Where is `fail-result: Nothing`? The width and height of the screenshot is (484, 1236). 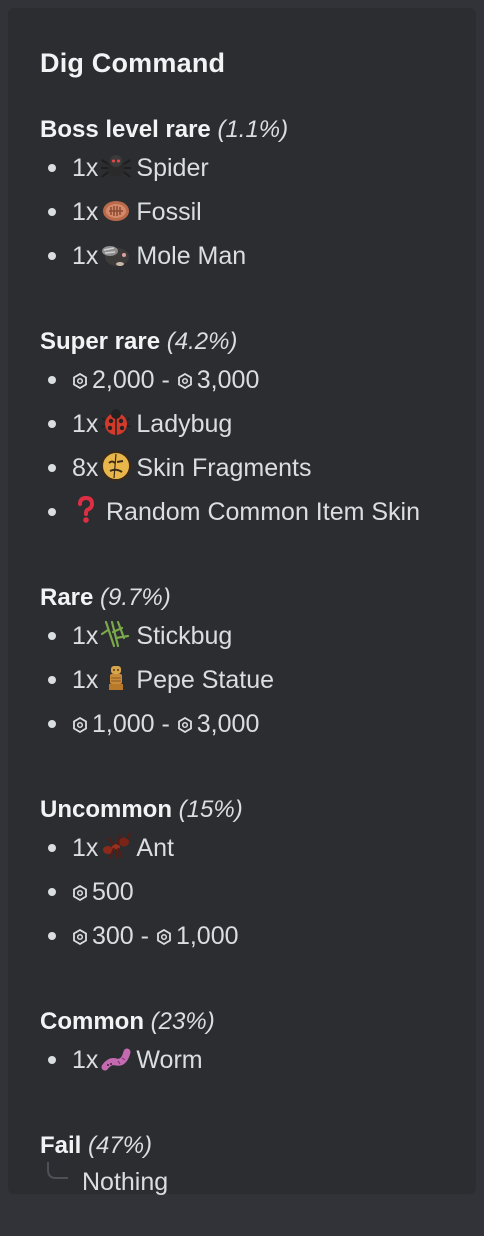 fail-result: Nothing is located at coordinates (104, 1182).